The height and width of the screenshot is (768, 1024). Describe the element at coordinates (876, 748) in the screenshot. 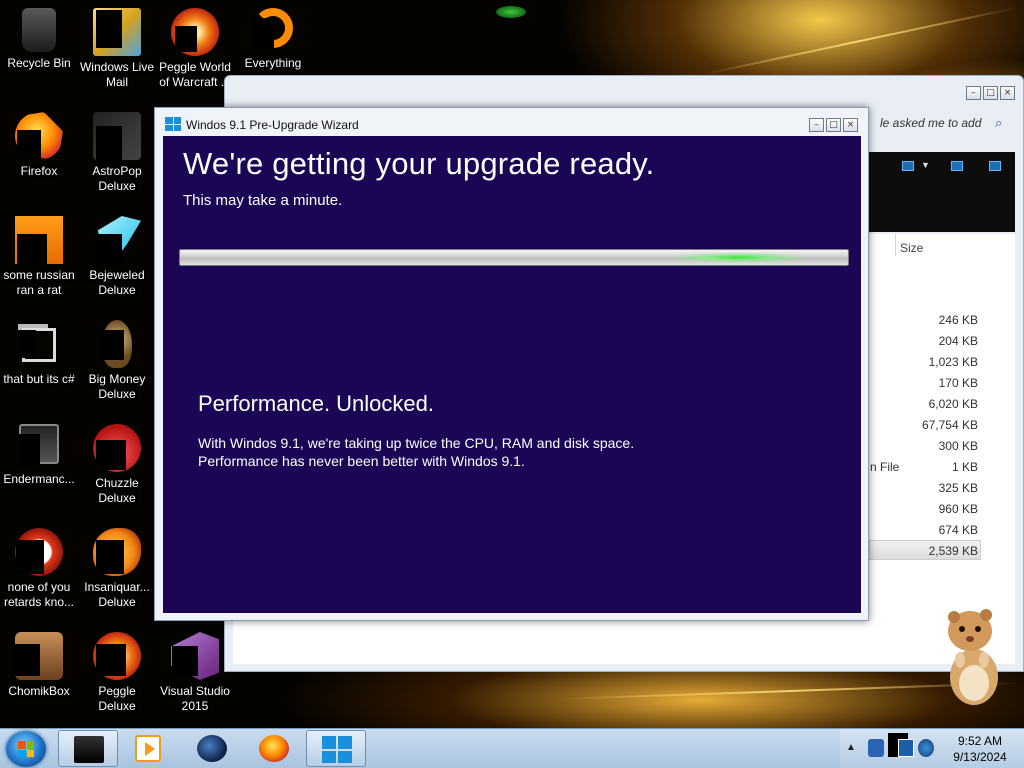

I see `network-icon` at that location.